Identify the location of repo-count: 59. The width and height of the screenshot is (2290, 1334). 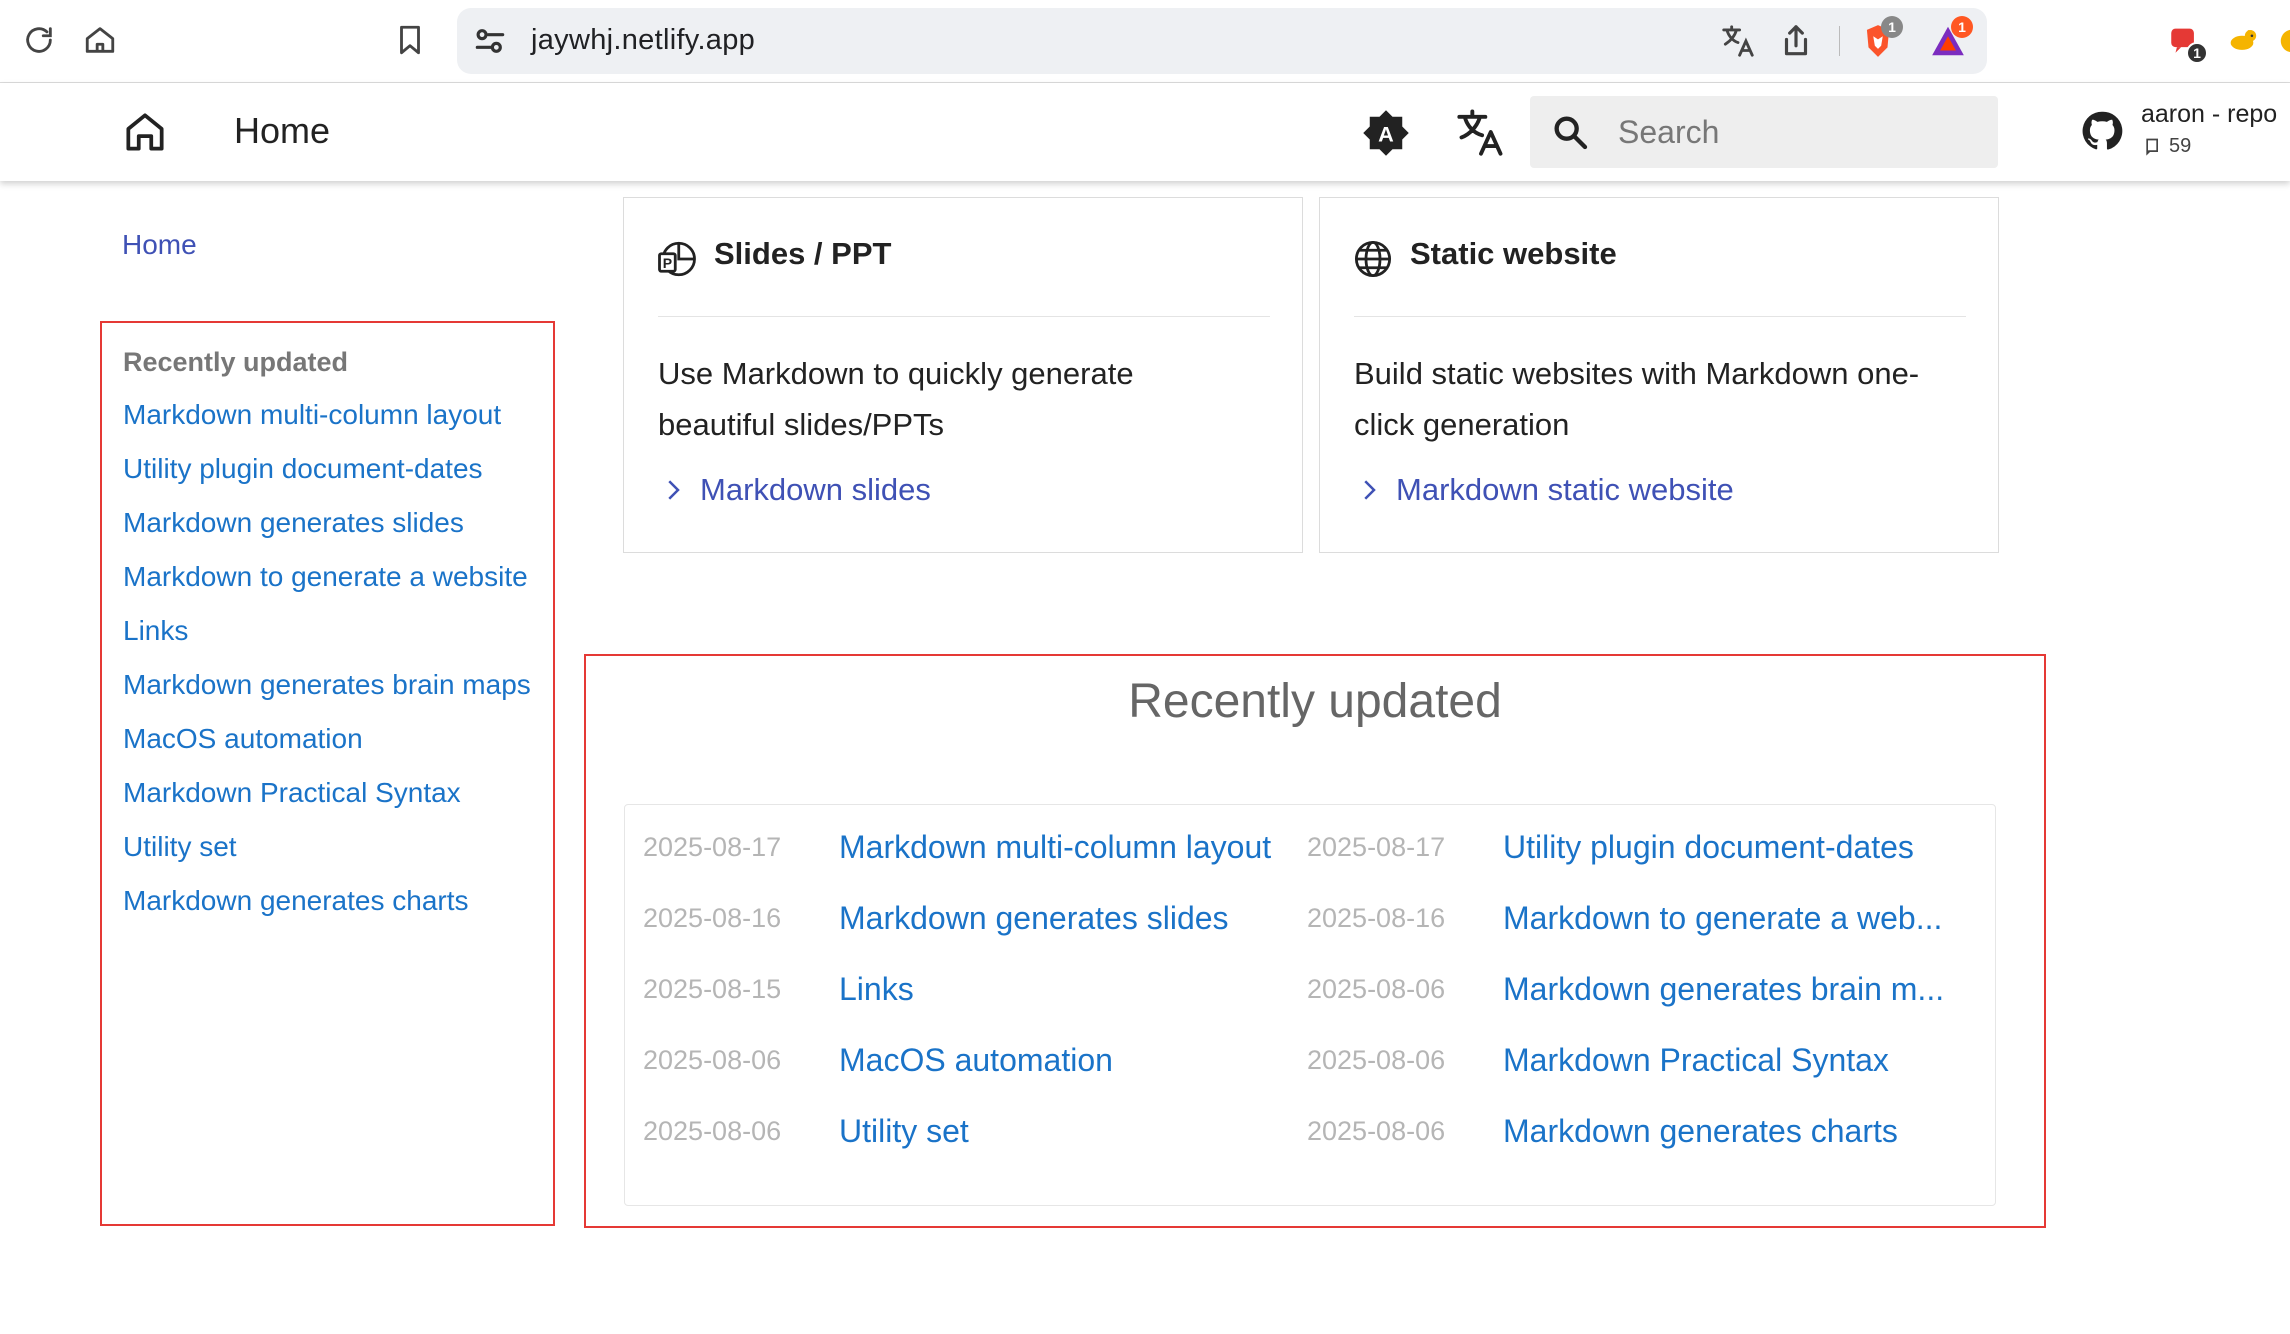
(2180, 146).